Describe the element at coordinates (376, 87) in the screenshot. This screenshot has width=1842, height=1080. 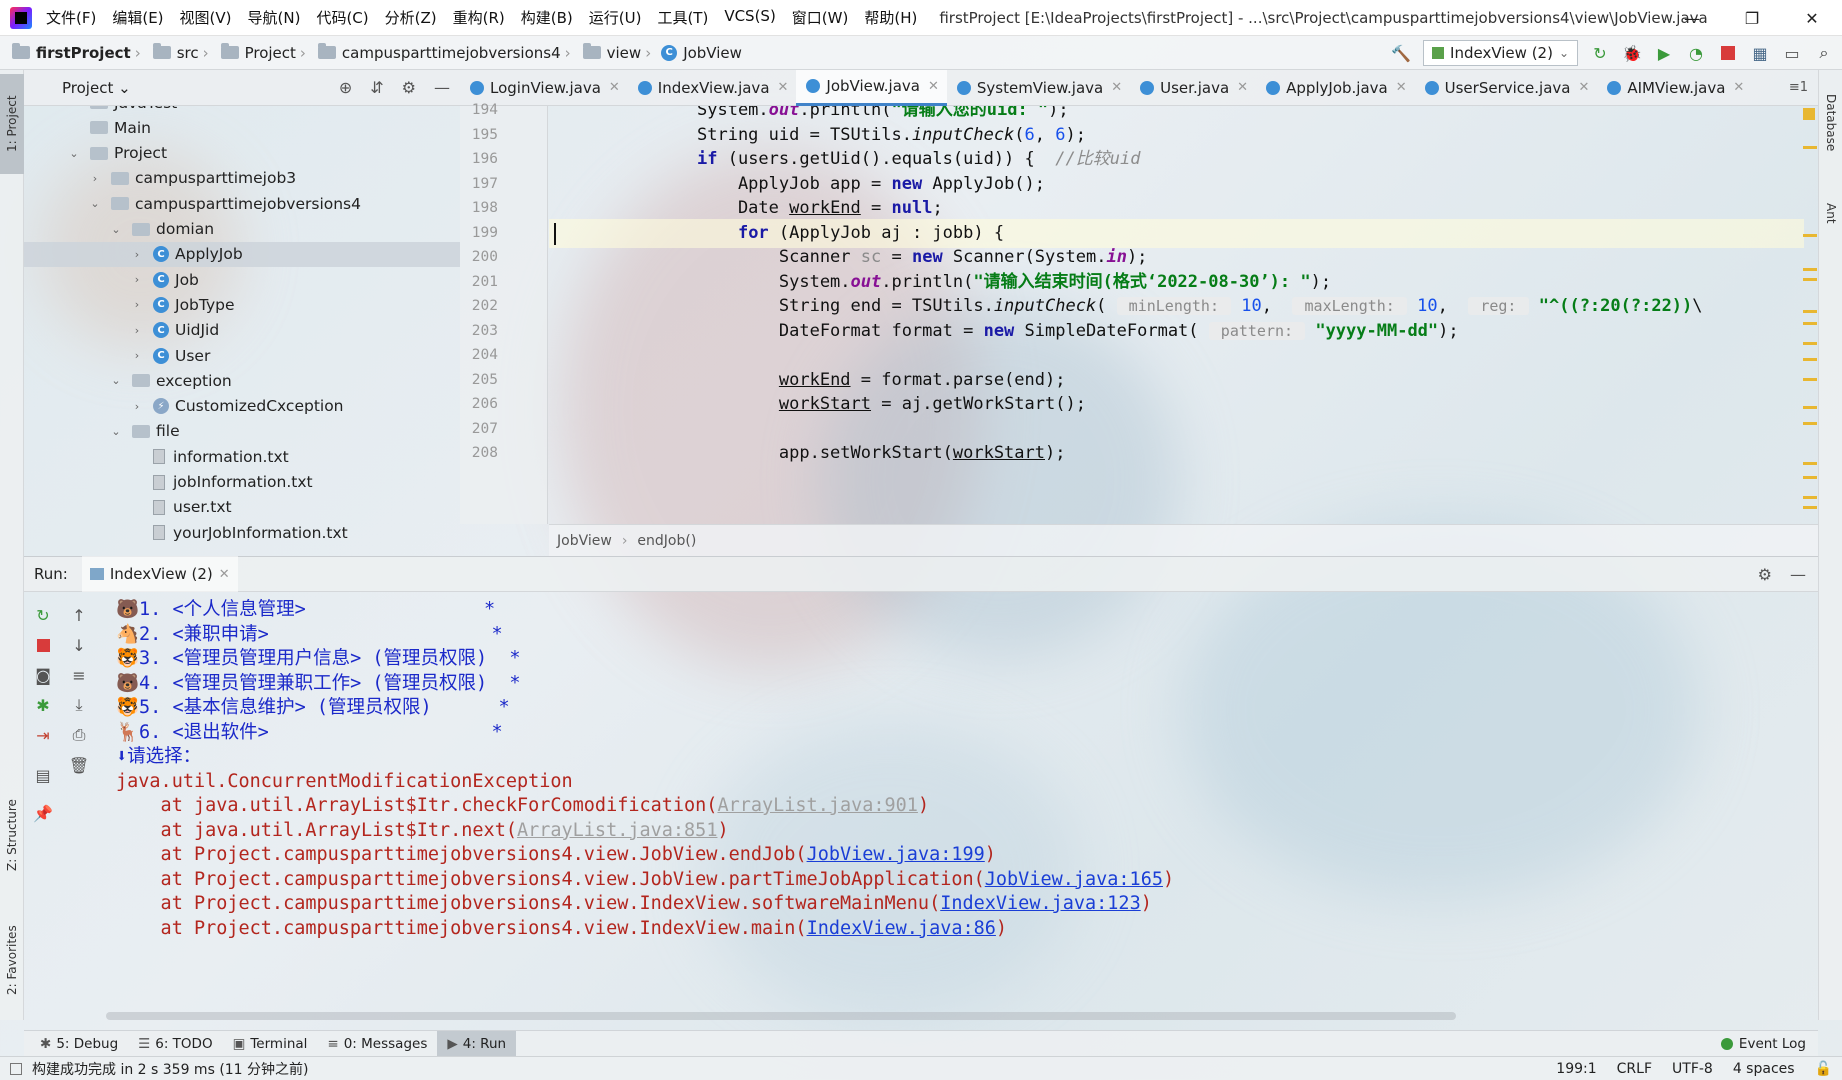
I see `collapse-icon: ⇵` at that location.